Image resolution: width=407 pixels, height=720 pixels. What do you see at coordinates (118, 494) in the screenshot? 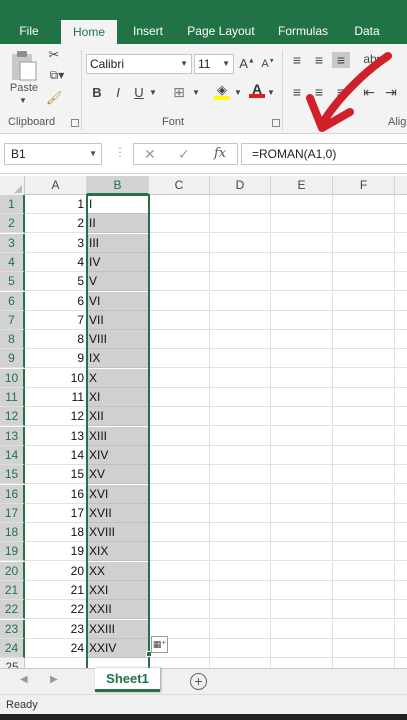
I see `cell-b: XVI` at bounding box center [118, 494].